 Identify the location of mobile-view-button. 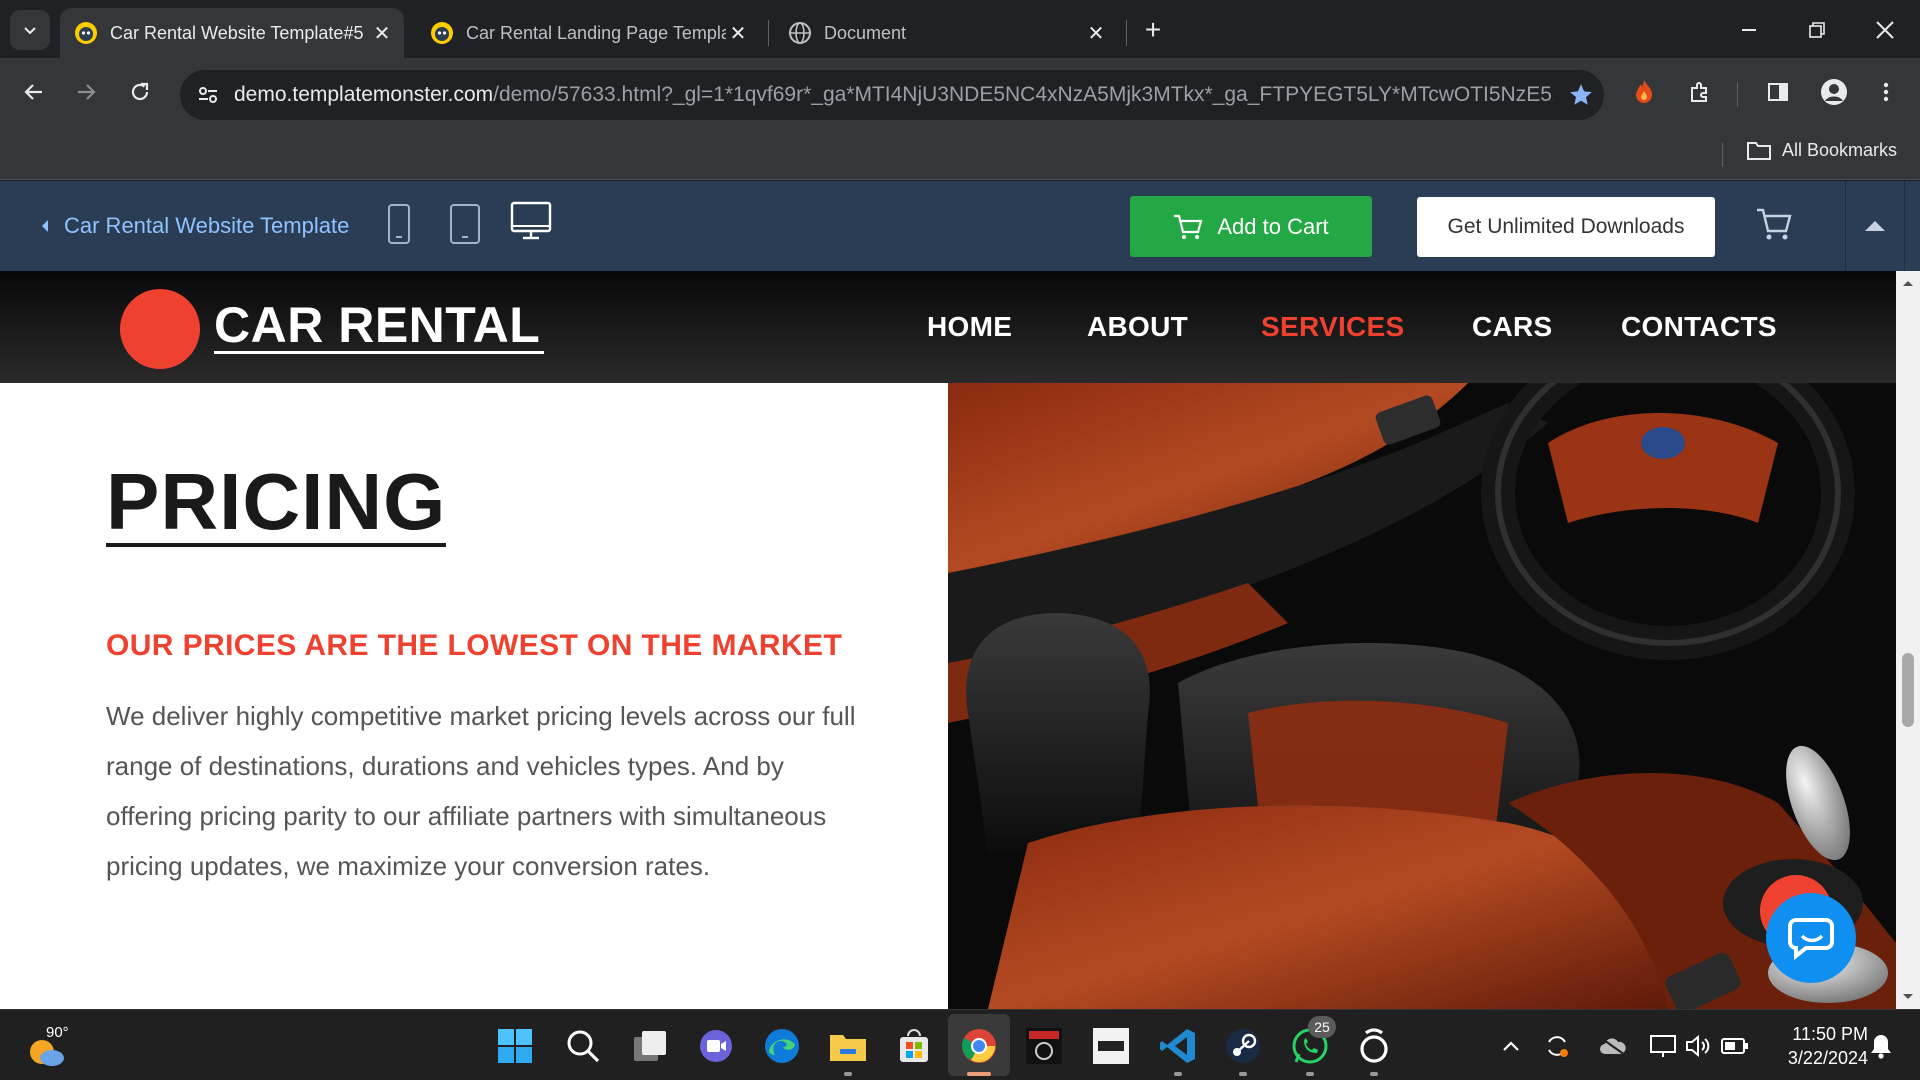
(399, 226).